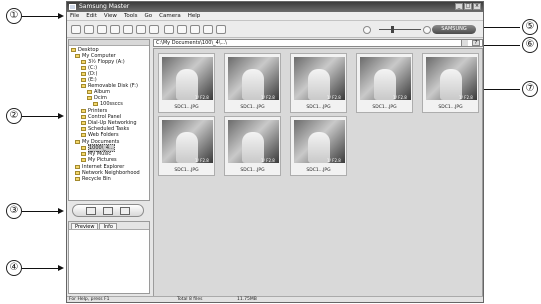  Describe the element at coordinates (499, 45) in the screenshot. I see `callout-6-arrow` at that location.